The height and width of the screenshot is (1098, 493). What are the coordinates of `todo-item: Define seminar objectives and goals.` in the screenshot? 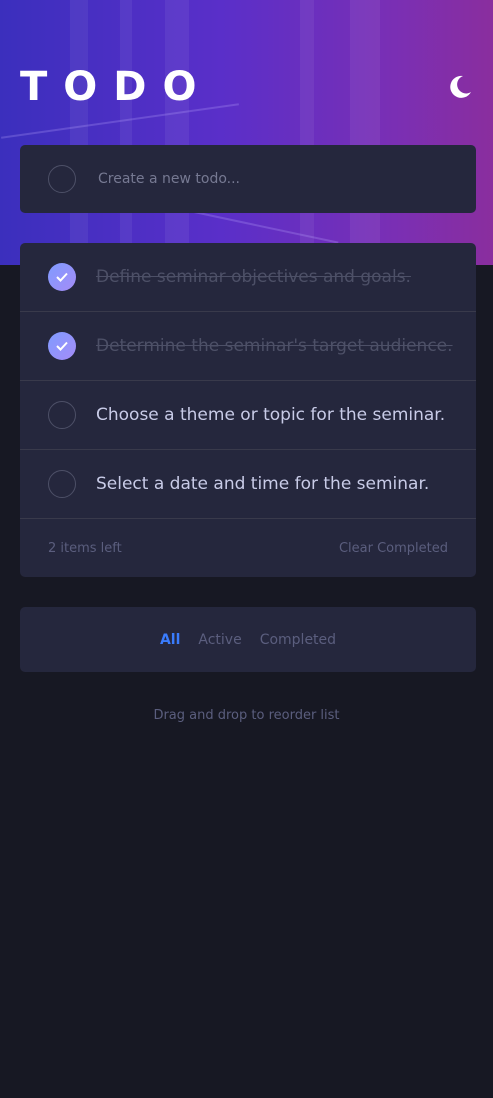 It's located at (248, 277).